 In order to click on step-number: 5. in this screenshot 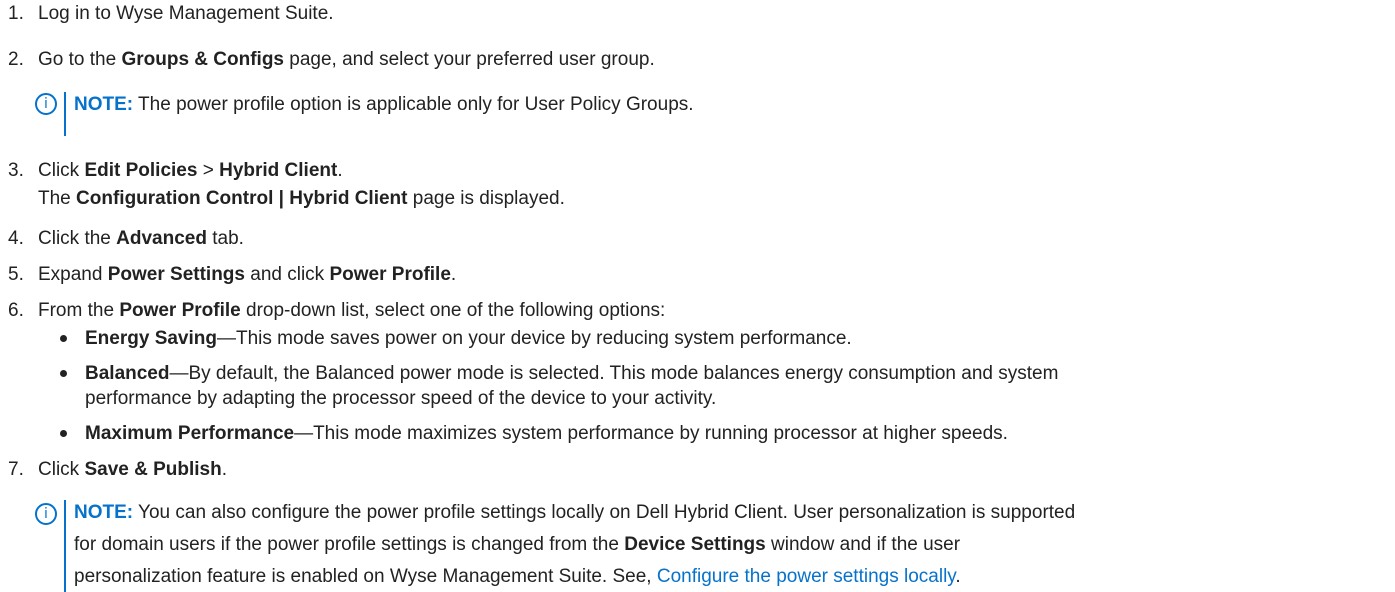, I will do `click(16, 274)`.